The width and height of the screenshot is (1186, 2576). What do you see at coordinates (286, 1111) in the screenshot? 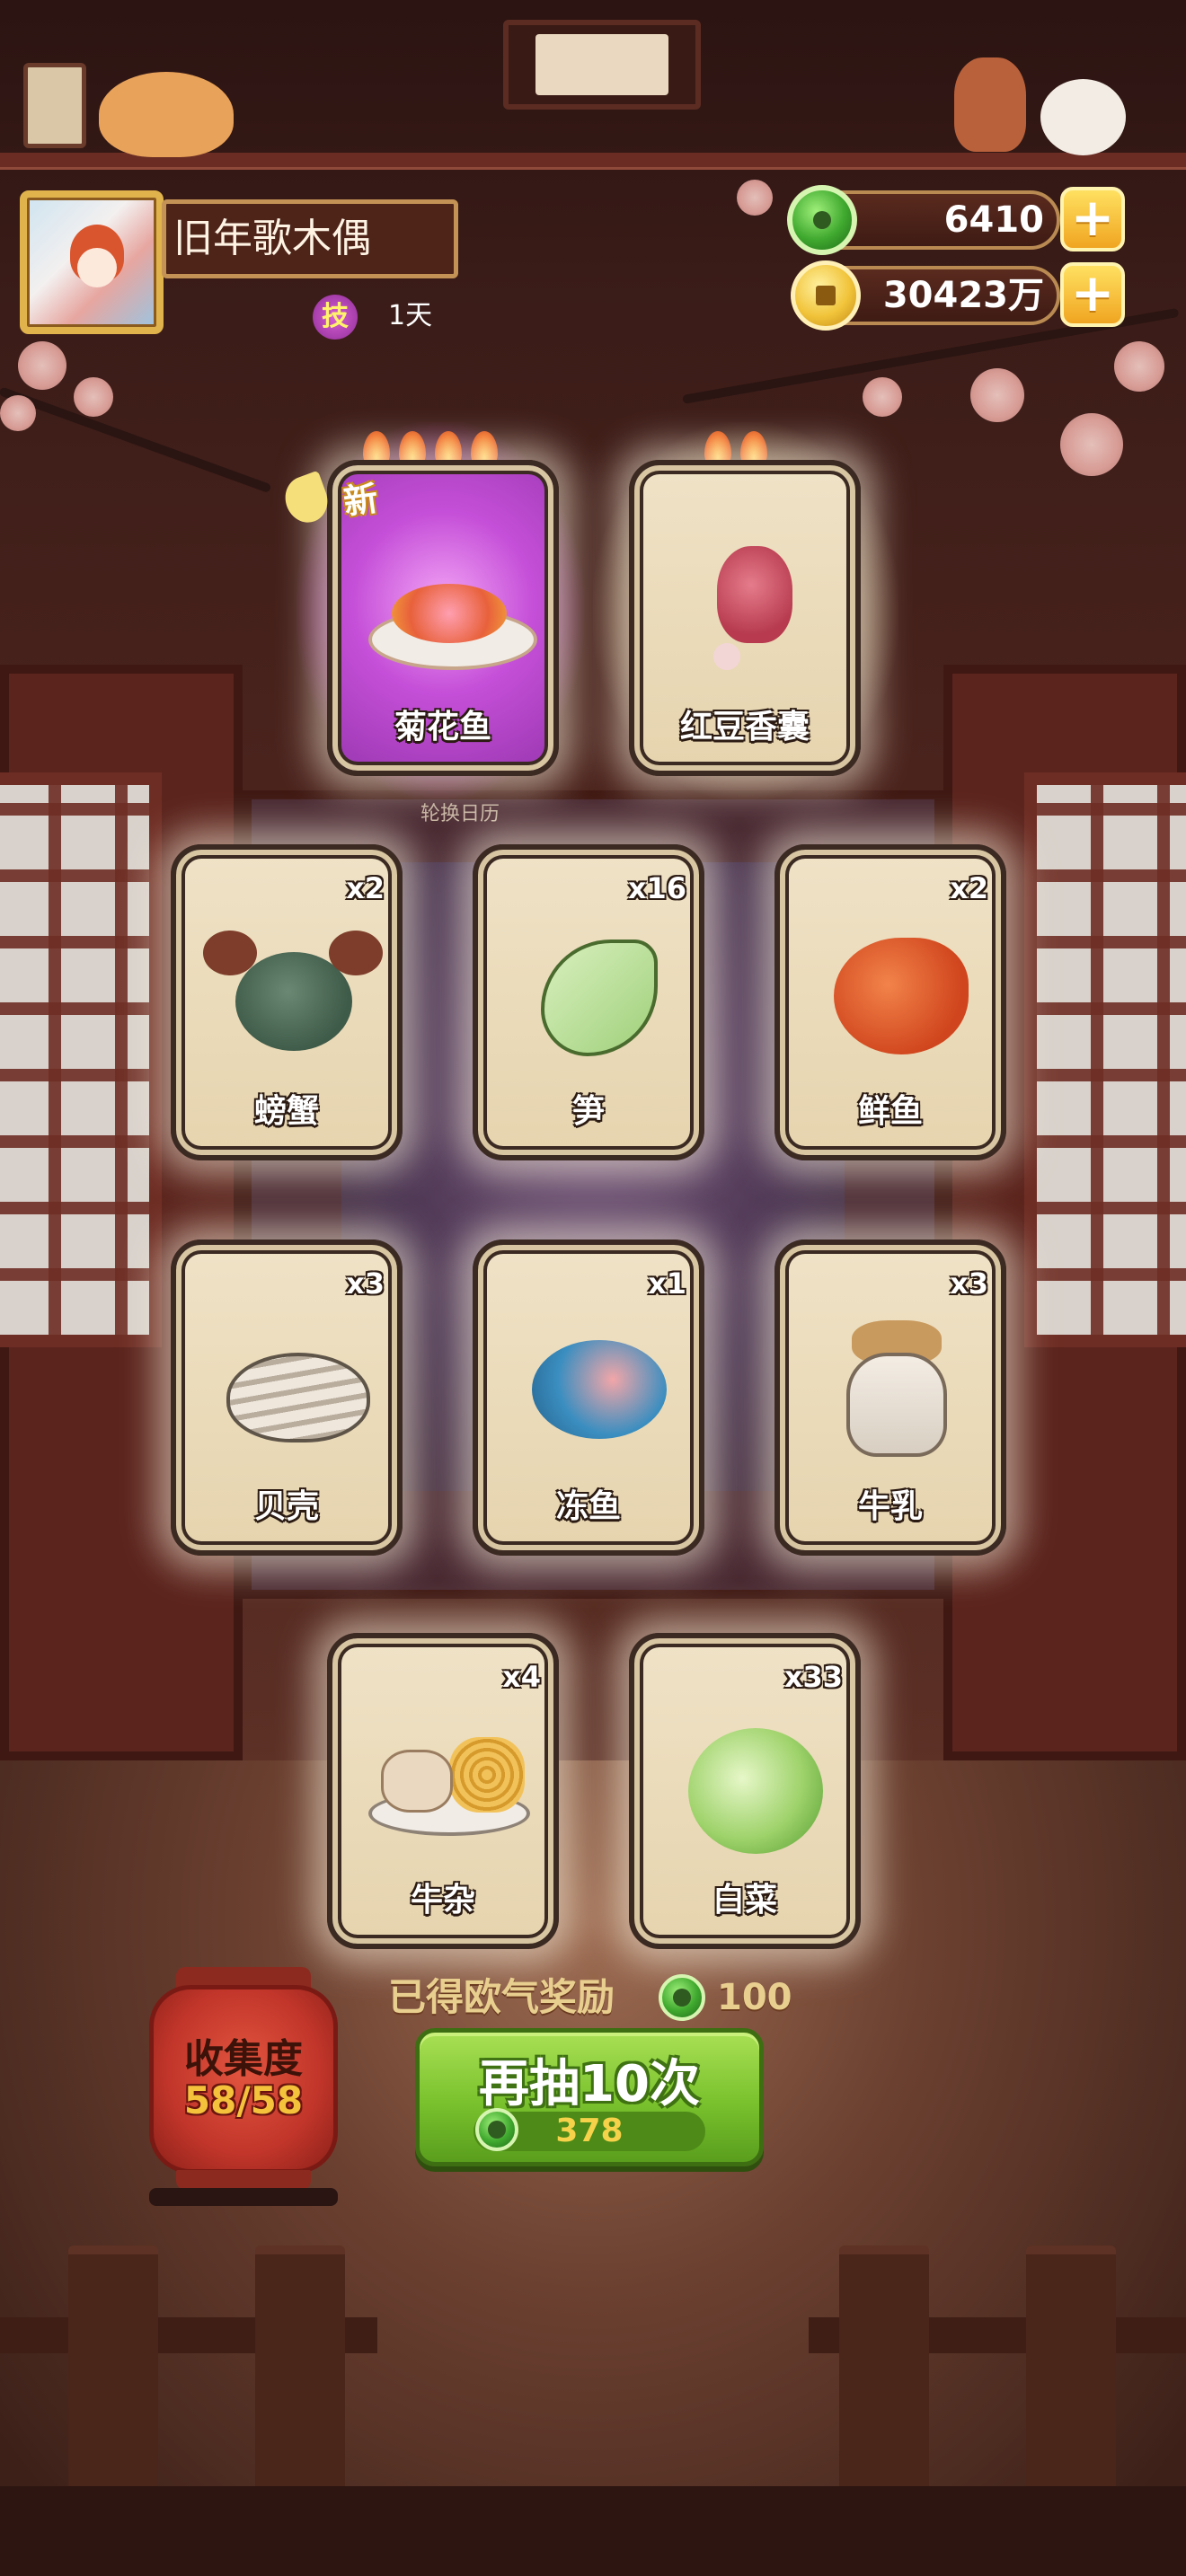
I see `card-title: 螃蟹` at bounding box center [286, 1111].